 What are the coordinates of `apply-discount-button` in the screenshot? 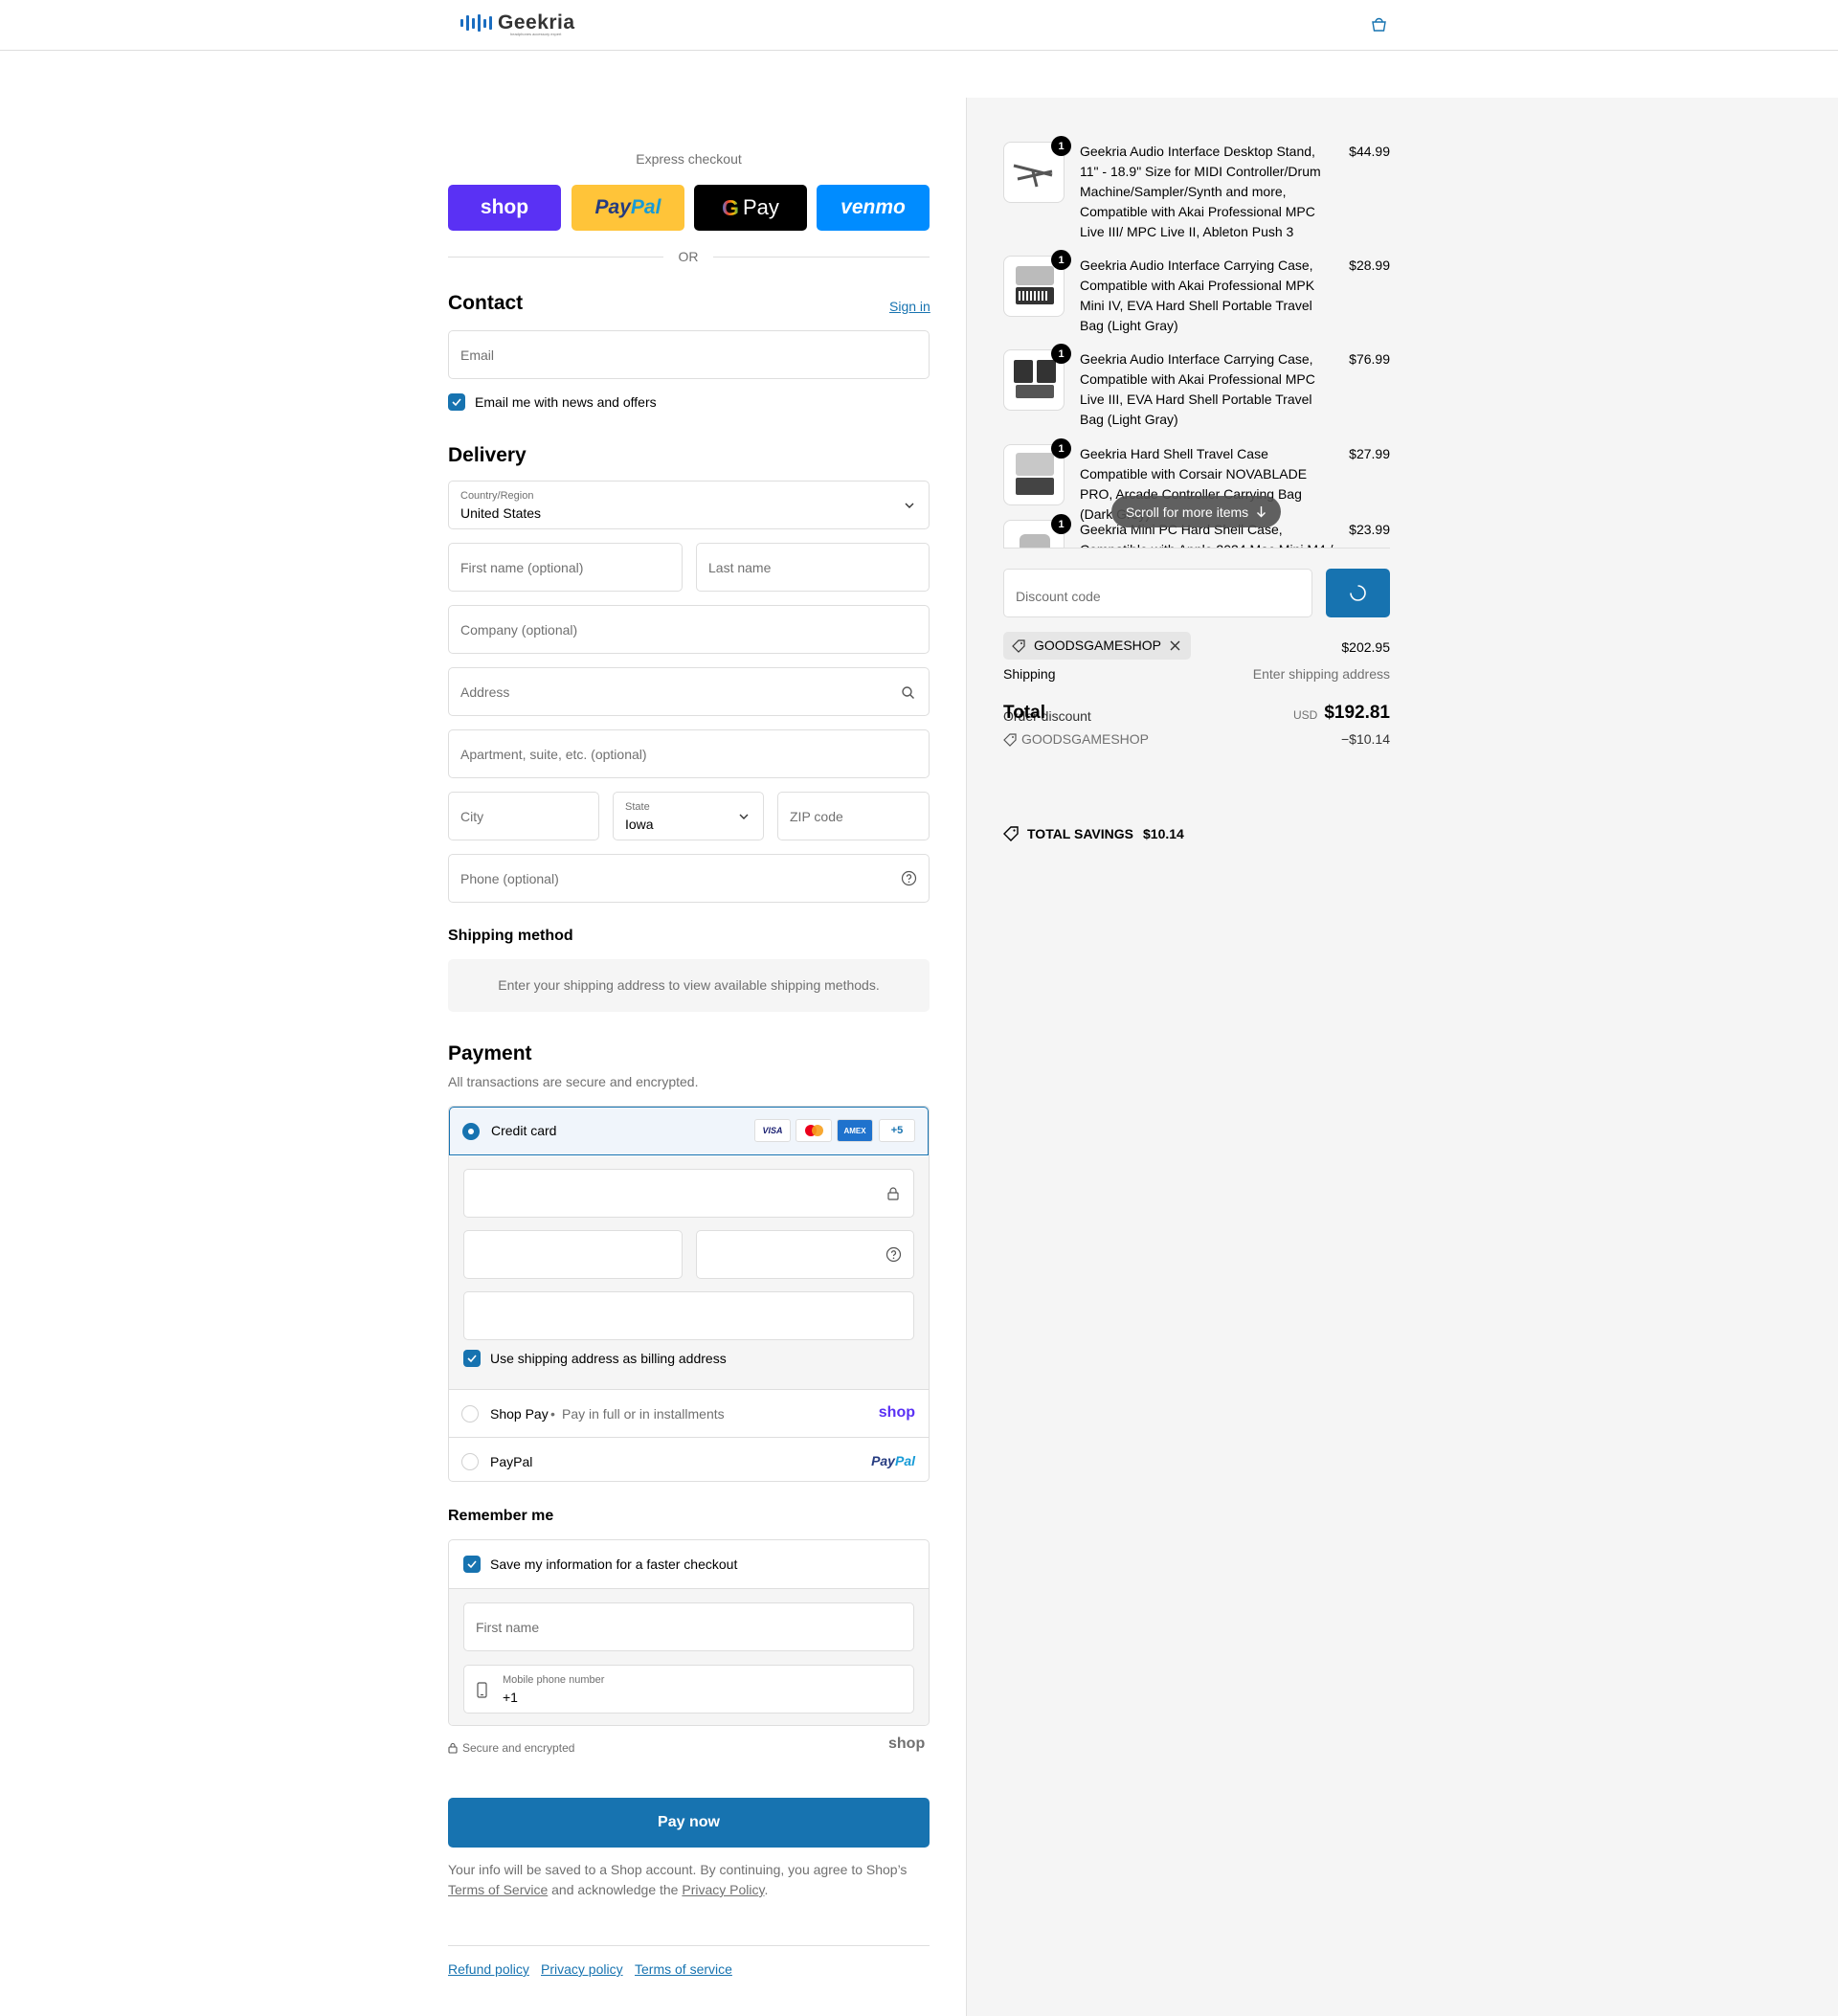 It's located at (1358, 593).